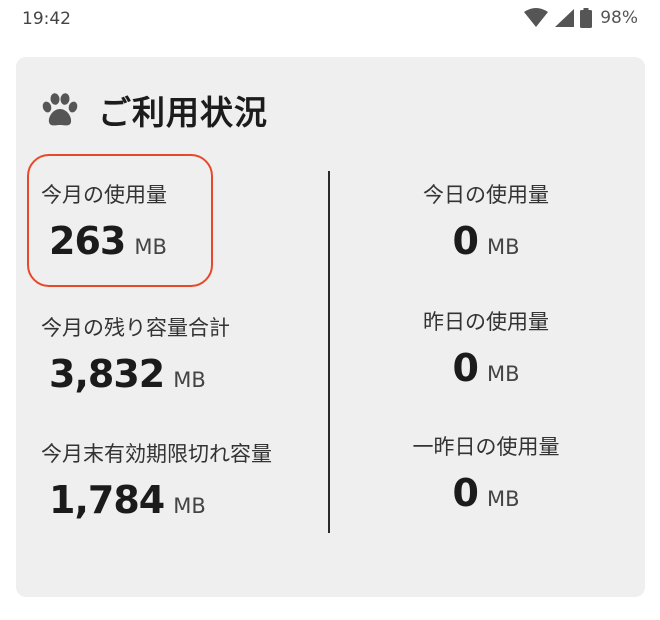  Describe the element at coordinates (486, 195) in the screenshot. I see `stat-label: 今日の使用量` at that location.